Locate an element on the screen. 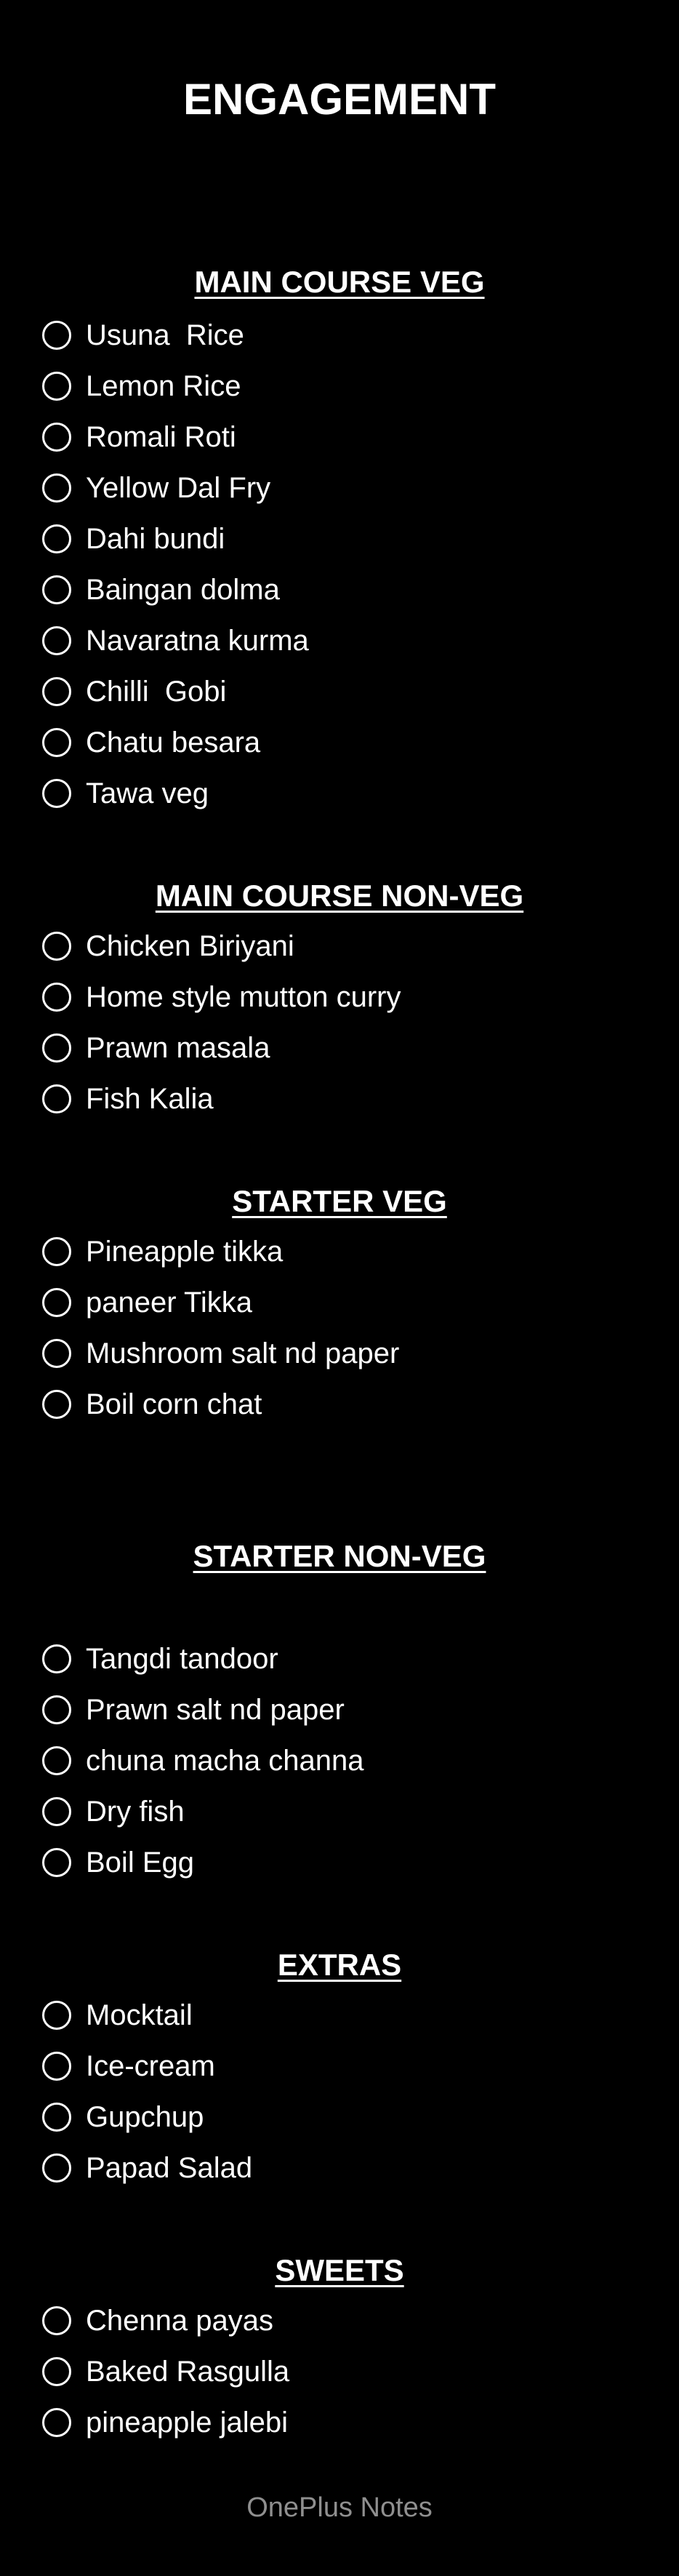 The height and width of the screenshot is (2576, 679). checklist-item: Tangdi tandoor is located at coordinates (160, 1658).